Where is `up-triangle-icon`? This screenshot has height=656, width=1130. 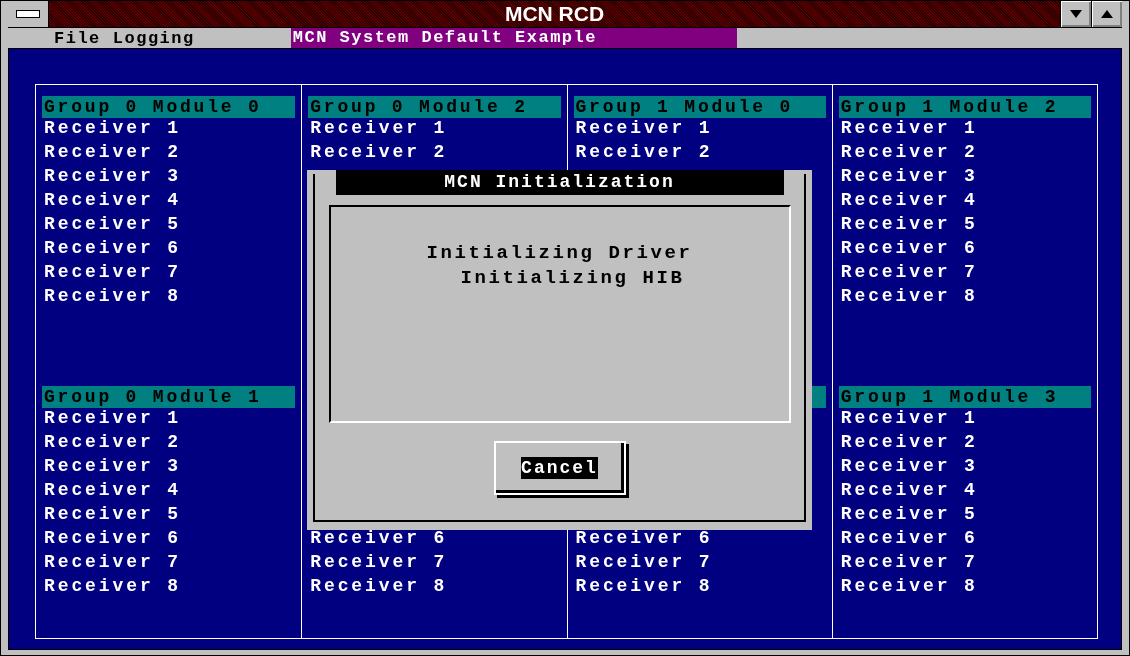 up-triangle-icon is located at coordinates (1107, 14).